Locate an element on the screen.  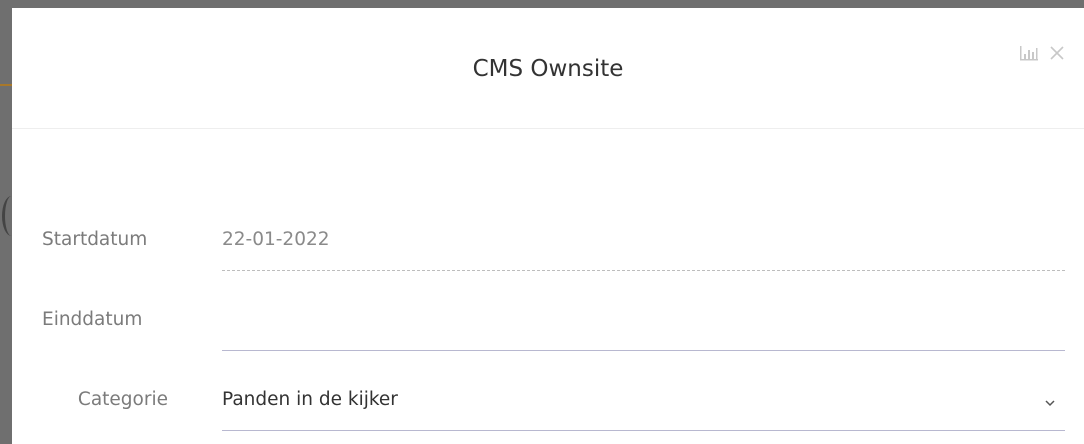
end-date-field is located at coordinates (643, 319).